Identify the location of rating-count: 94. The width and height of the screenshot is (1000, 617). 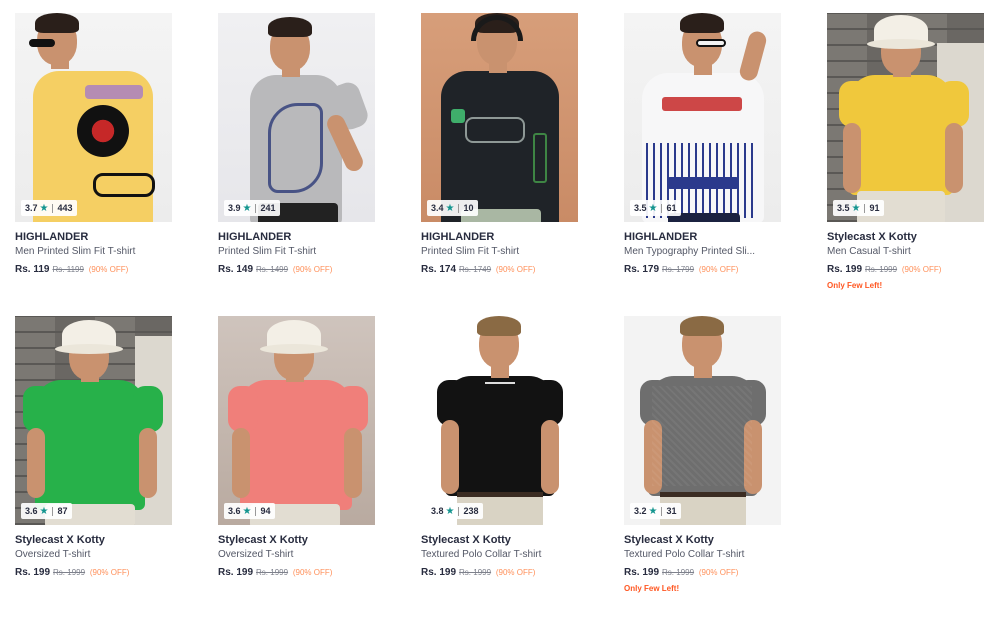
(265, 511).